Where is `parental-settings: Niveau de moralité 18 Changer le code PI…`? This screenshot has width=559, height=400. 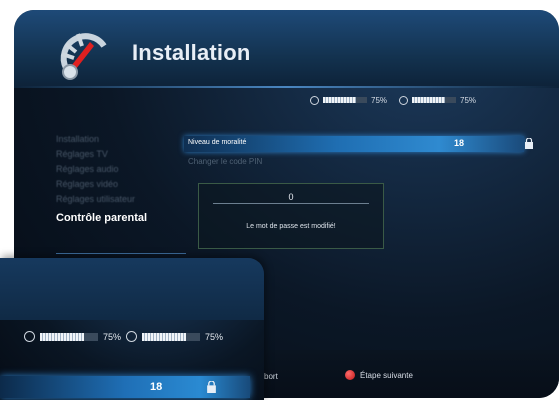 parental-settings: Niveau de moralité 18 Changer le code PI… is located at coordinates (358, 151).